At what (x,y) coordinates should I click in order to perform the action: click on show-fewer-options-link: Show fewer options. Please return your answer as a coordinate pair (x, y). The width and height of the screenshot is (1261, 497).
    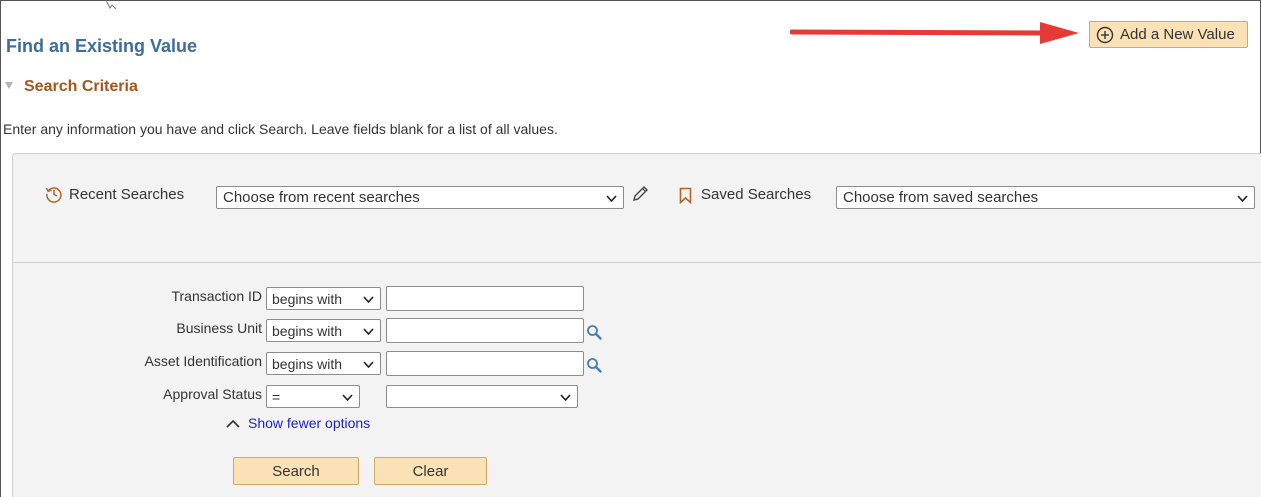
    Looking at the image, I should click on (298, 423).